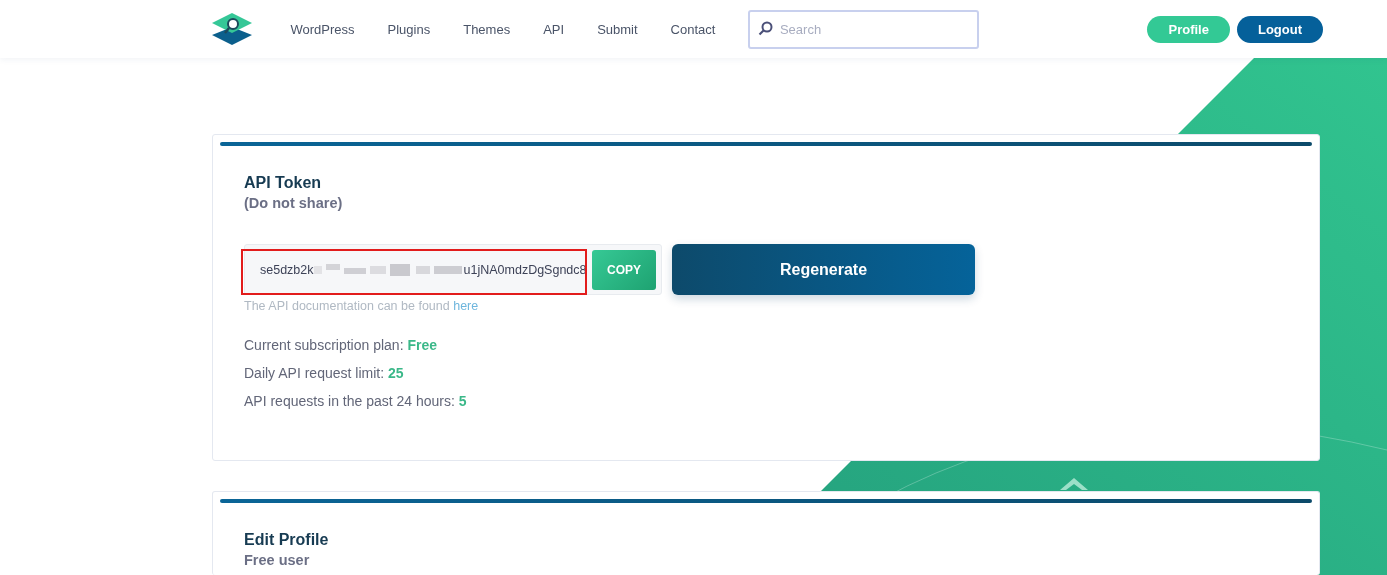 This screenshot has height=575, width=1387. I want to click on stat-line: Current subscription plan: Free, so click(341, 345).